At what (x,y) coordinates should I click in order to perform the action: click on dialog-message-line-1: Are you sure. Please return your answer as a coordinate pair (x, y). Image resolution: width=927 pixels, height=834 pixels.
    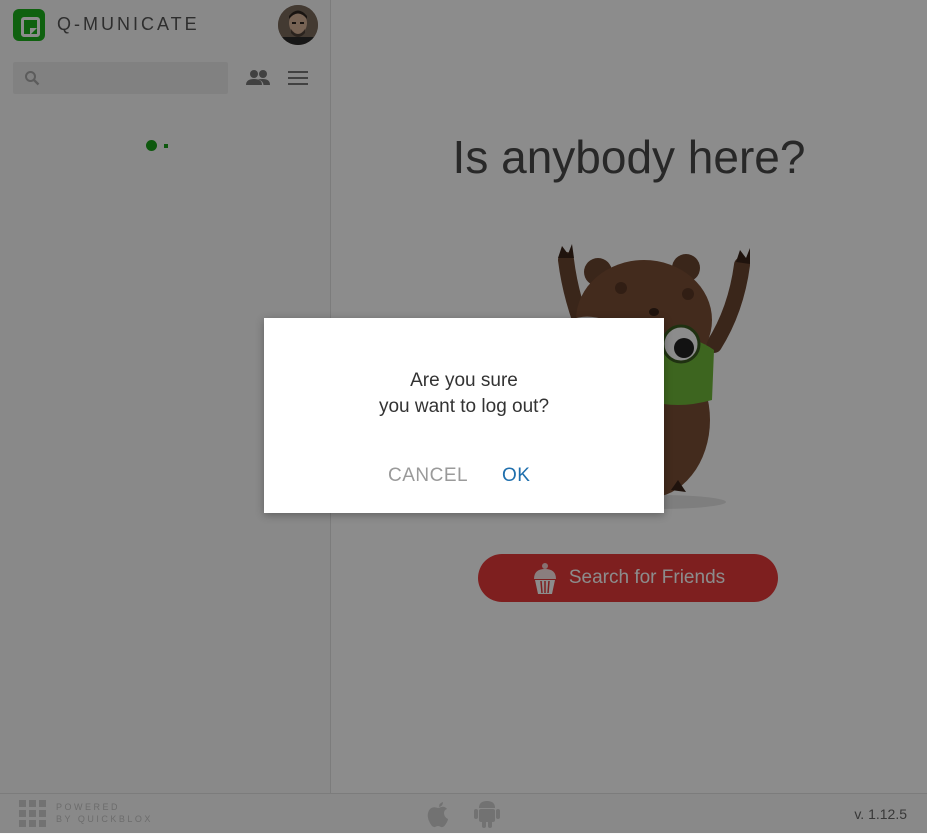
    Looking at the image, I should click on (464, 380).